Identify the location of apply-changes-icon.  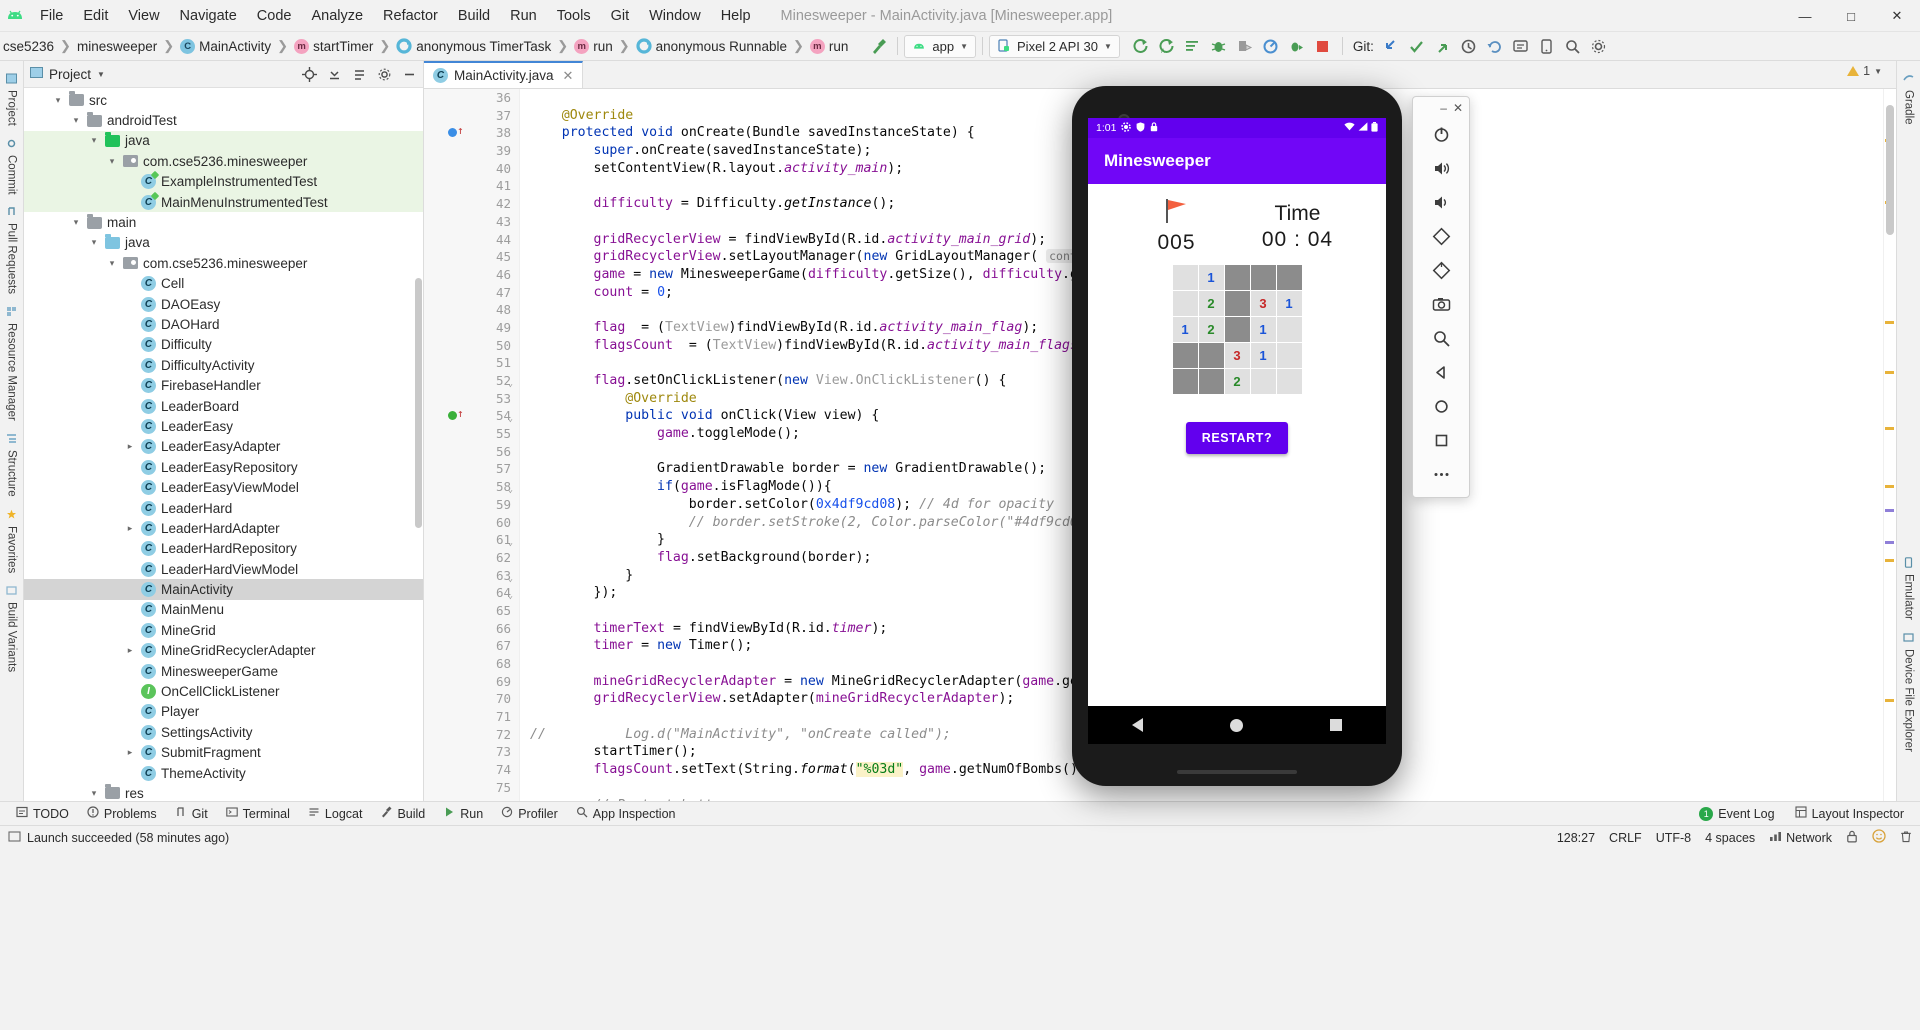
(1193, 46).